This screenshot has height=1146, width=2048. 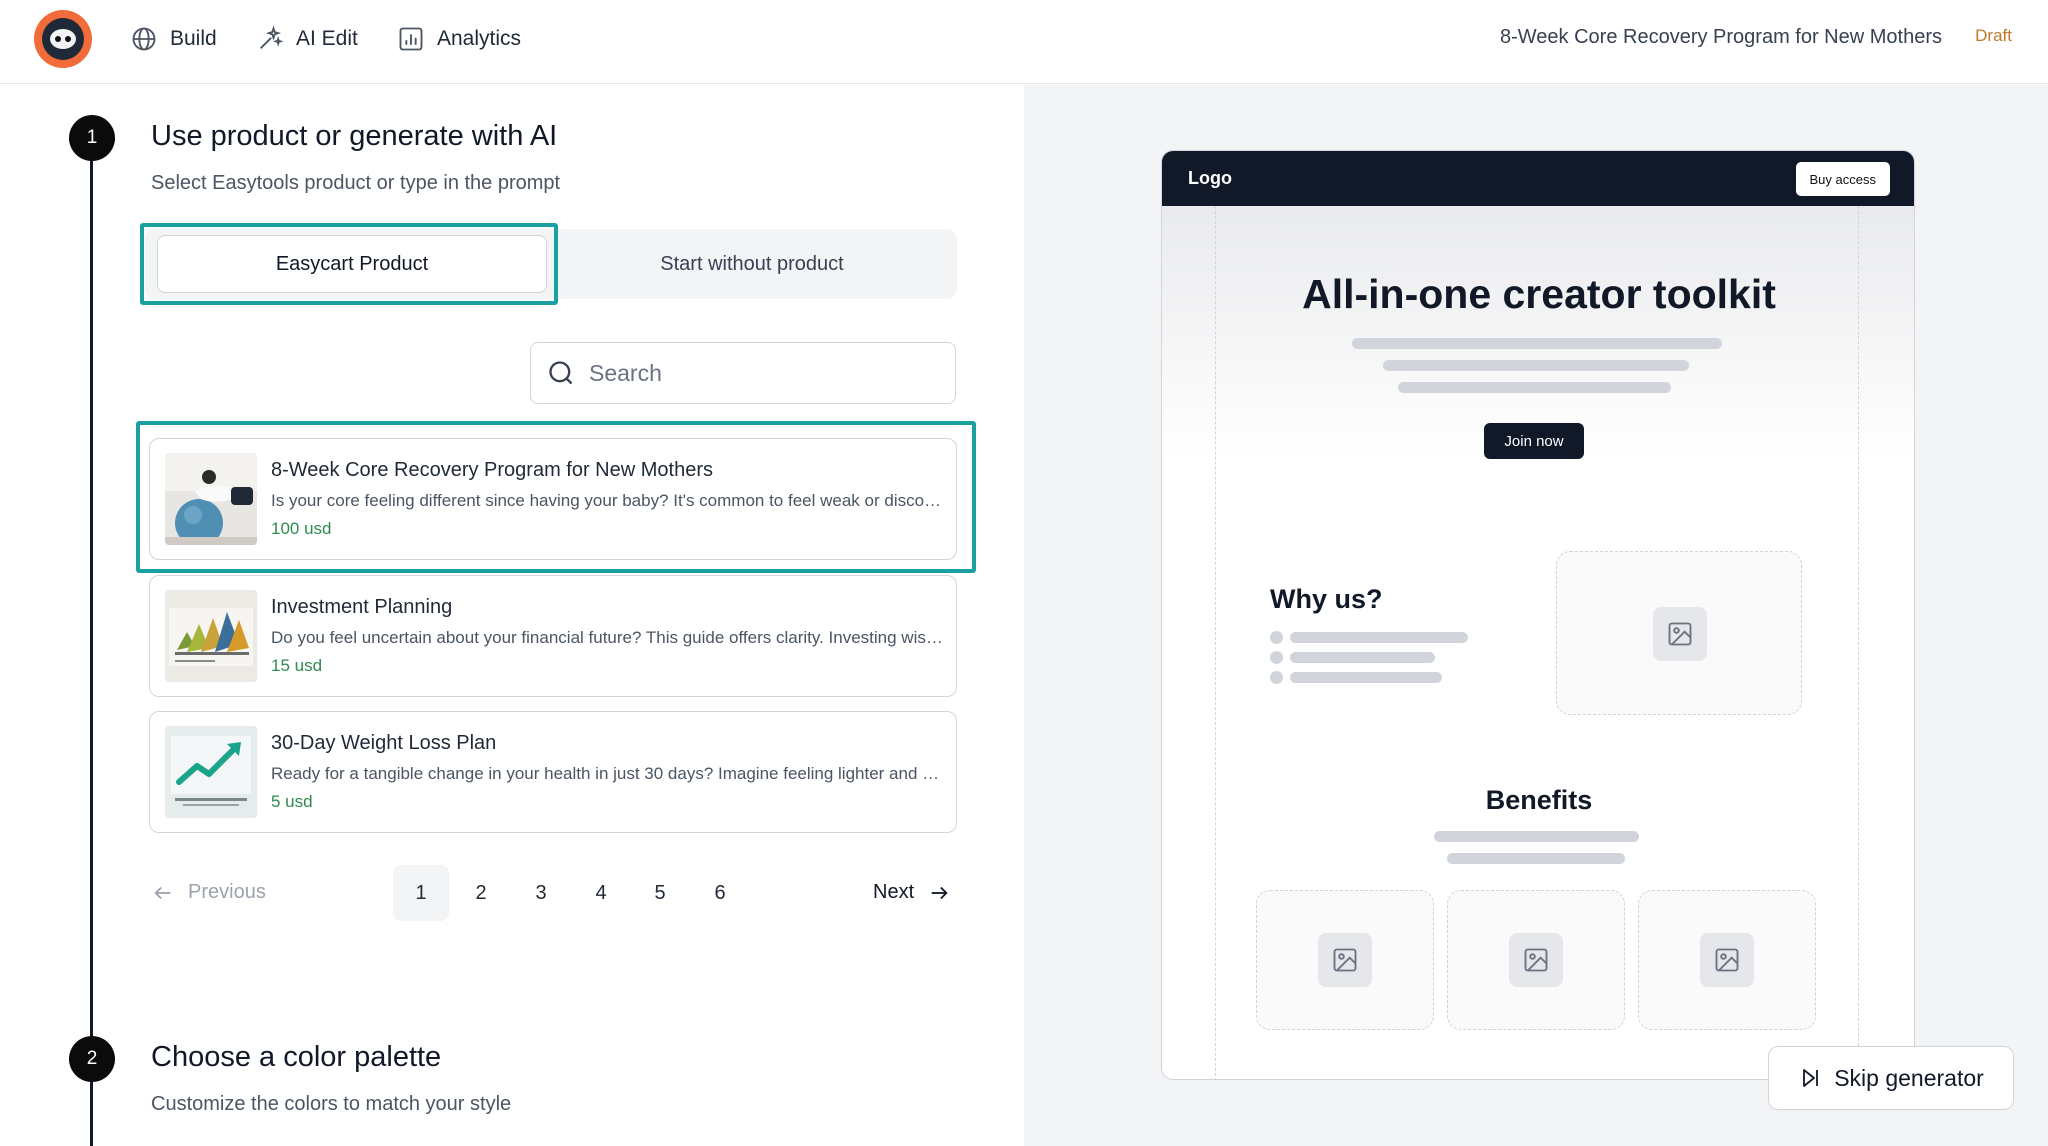 I want to click on preview-benefits-title: Benefits, so click(x=1539, y=800).